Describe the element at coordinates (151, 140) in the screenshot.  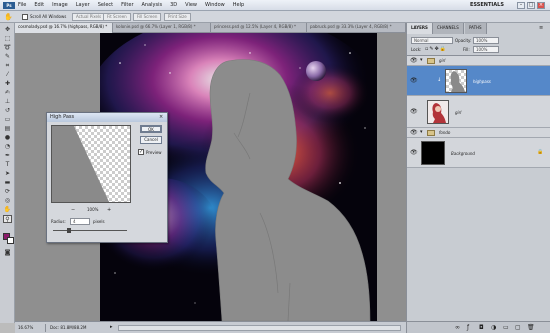
I see `cancel-button: Cancel` at that location.